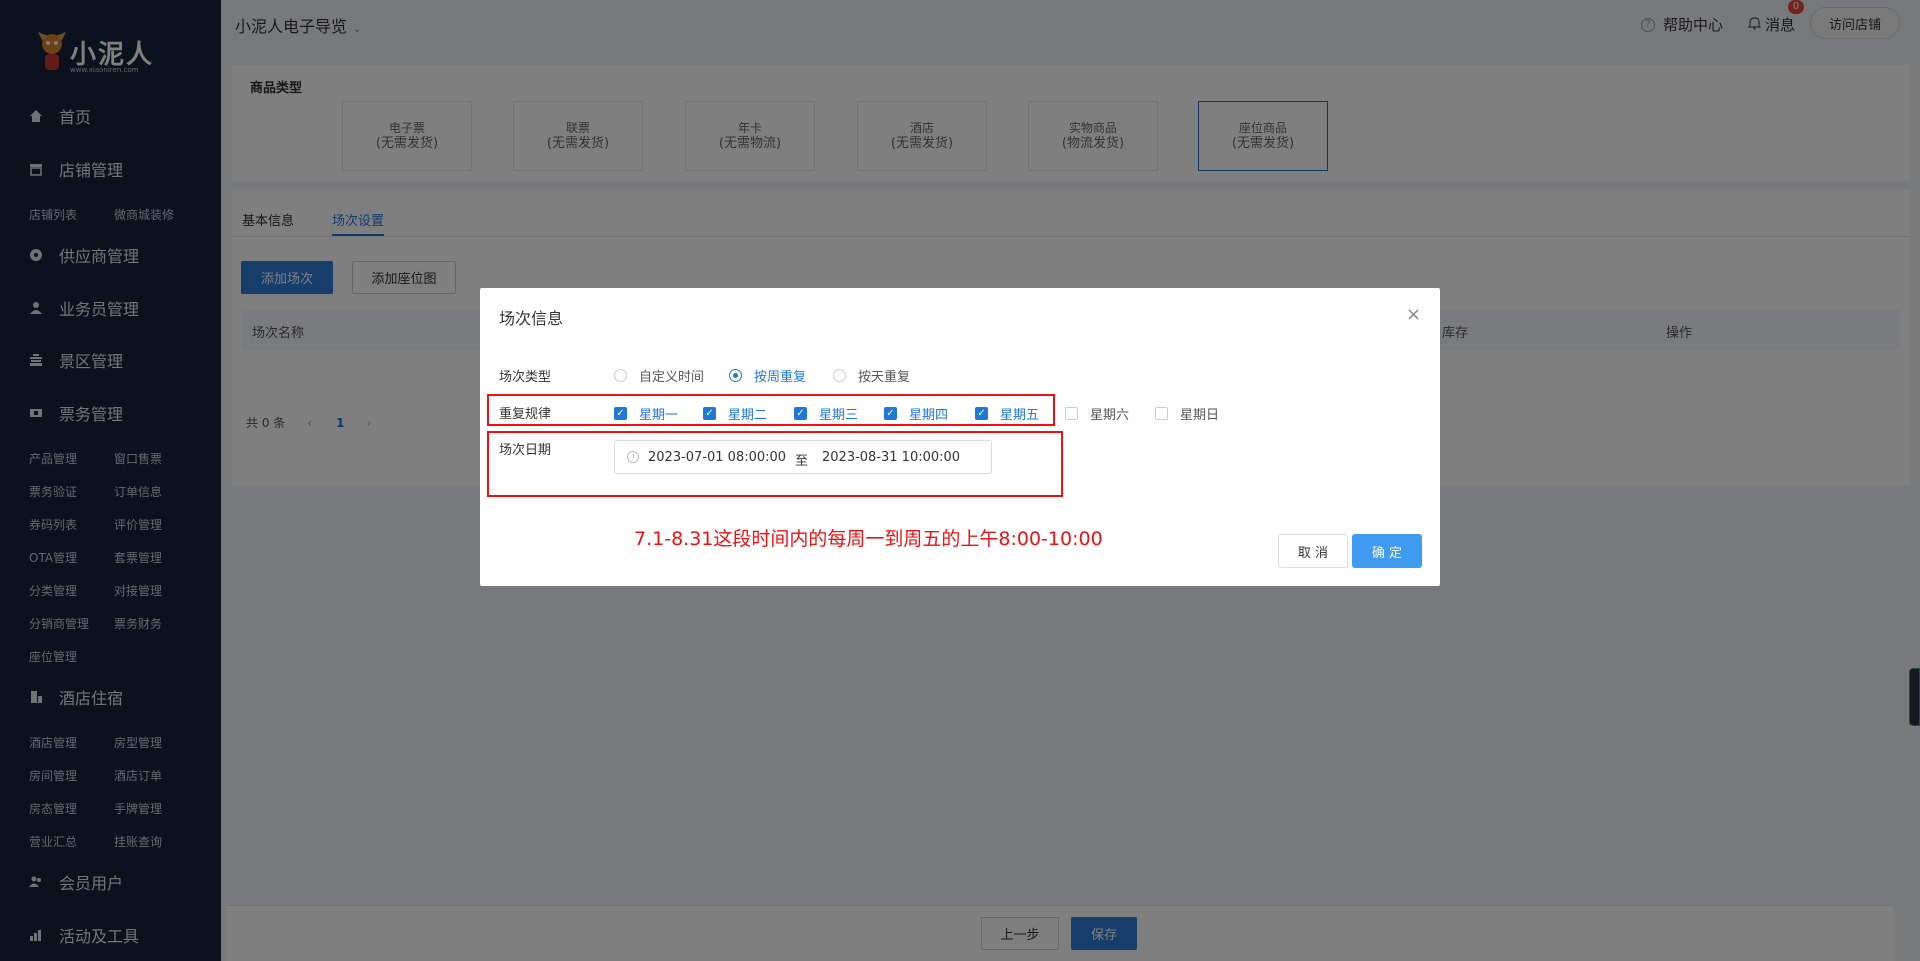 This screenshot has height=961, width=1920. I want to click on session-type-label: 场次类型, so click(525, 377).